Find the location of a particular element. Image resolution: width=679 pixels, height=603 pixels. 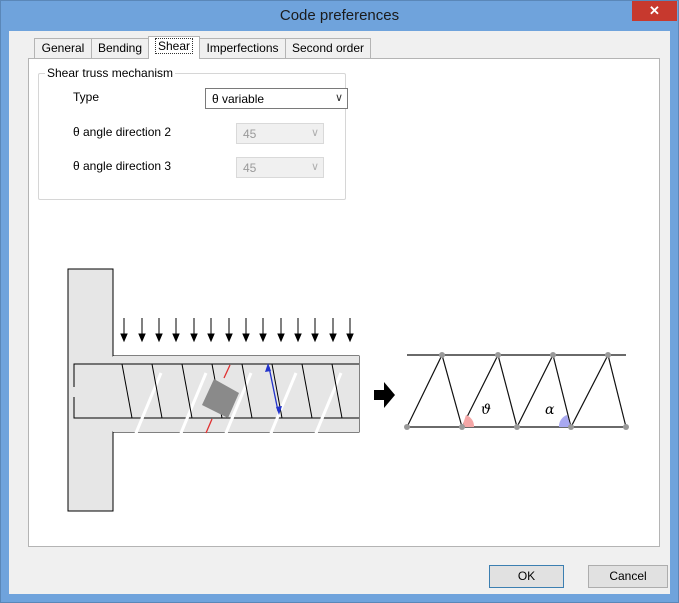

tab-label: Shear is located at coordinates (174, 46).